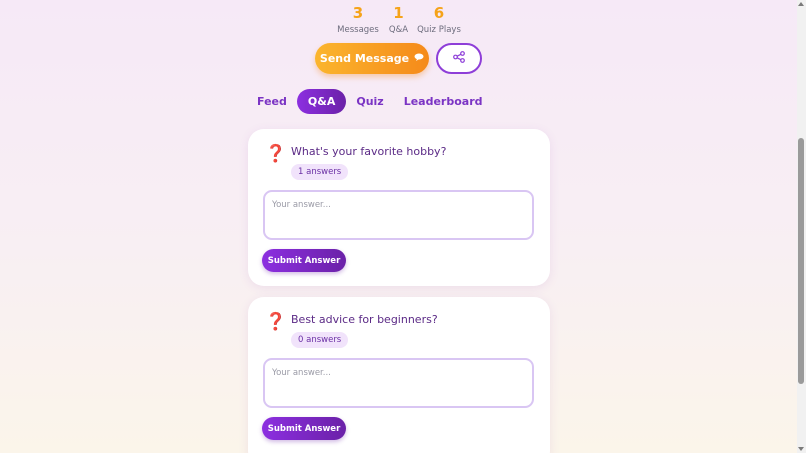 Image resolution: width=806 pixels, height=453 pixels. What do you see at coordinates (364, 319) in the screenshot?
I see `question-text: Best advice for beginners?` at bounding box center [364, 319].